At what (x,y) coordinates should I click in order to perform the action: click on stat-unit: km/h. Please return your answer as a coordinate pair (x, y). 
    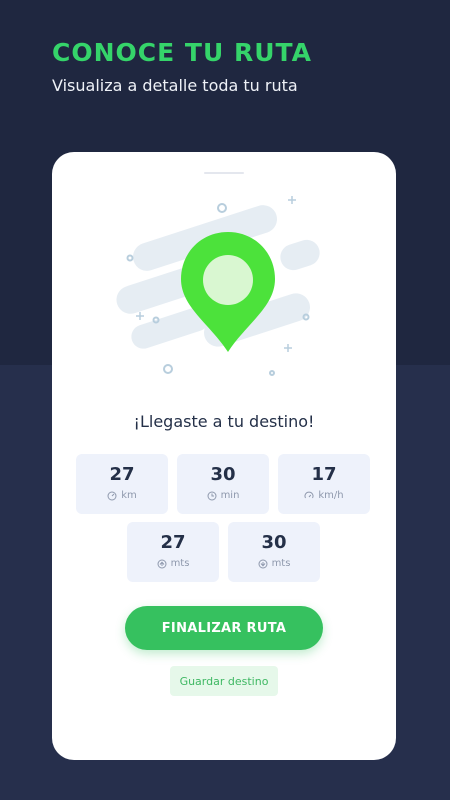
    Looking at the image, I should click on (331, 495).